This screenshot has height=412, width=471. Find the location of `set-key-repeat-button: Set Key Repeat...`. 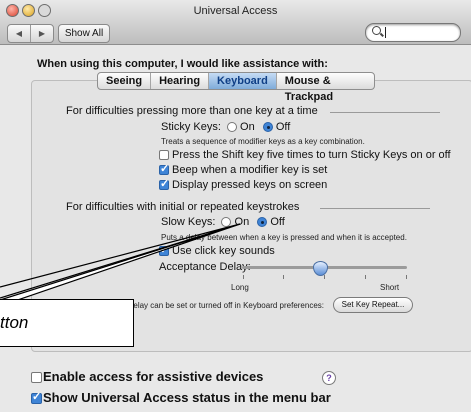

set-key-repeat-button: Set Key Repeat... is located at coordinates (373, 305).